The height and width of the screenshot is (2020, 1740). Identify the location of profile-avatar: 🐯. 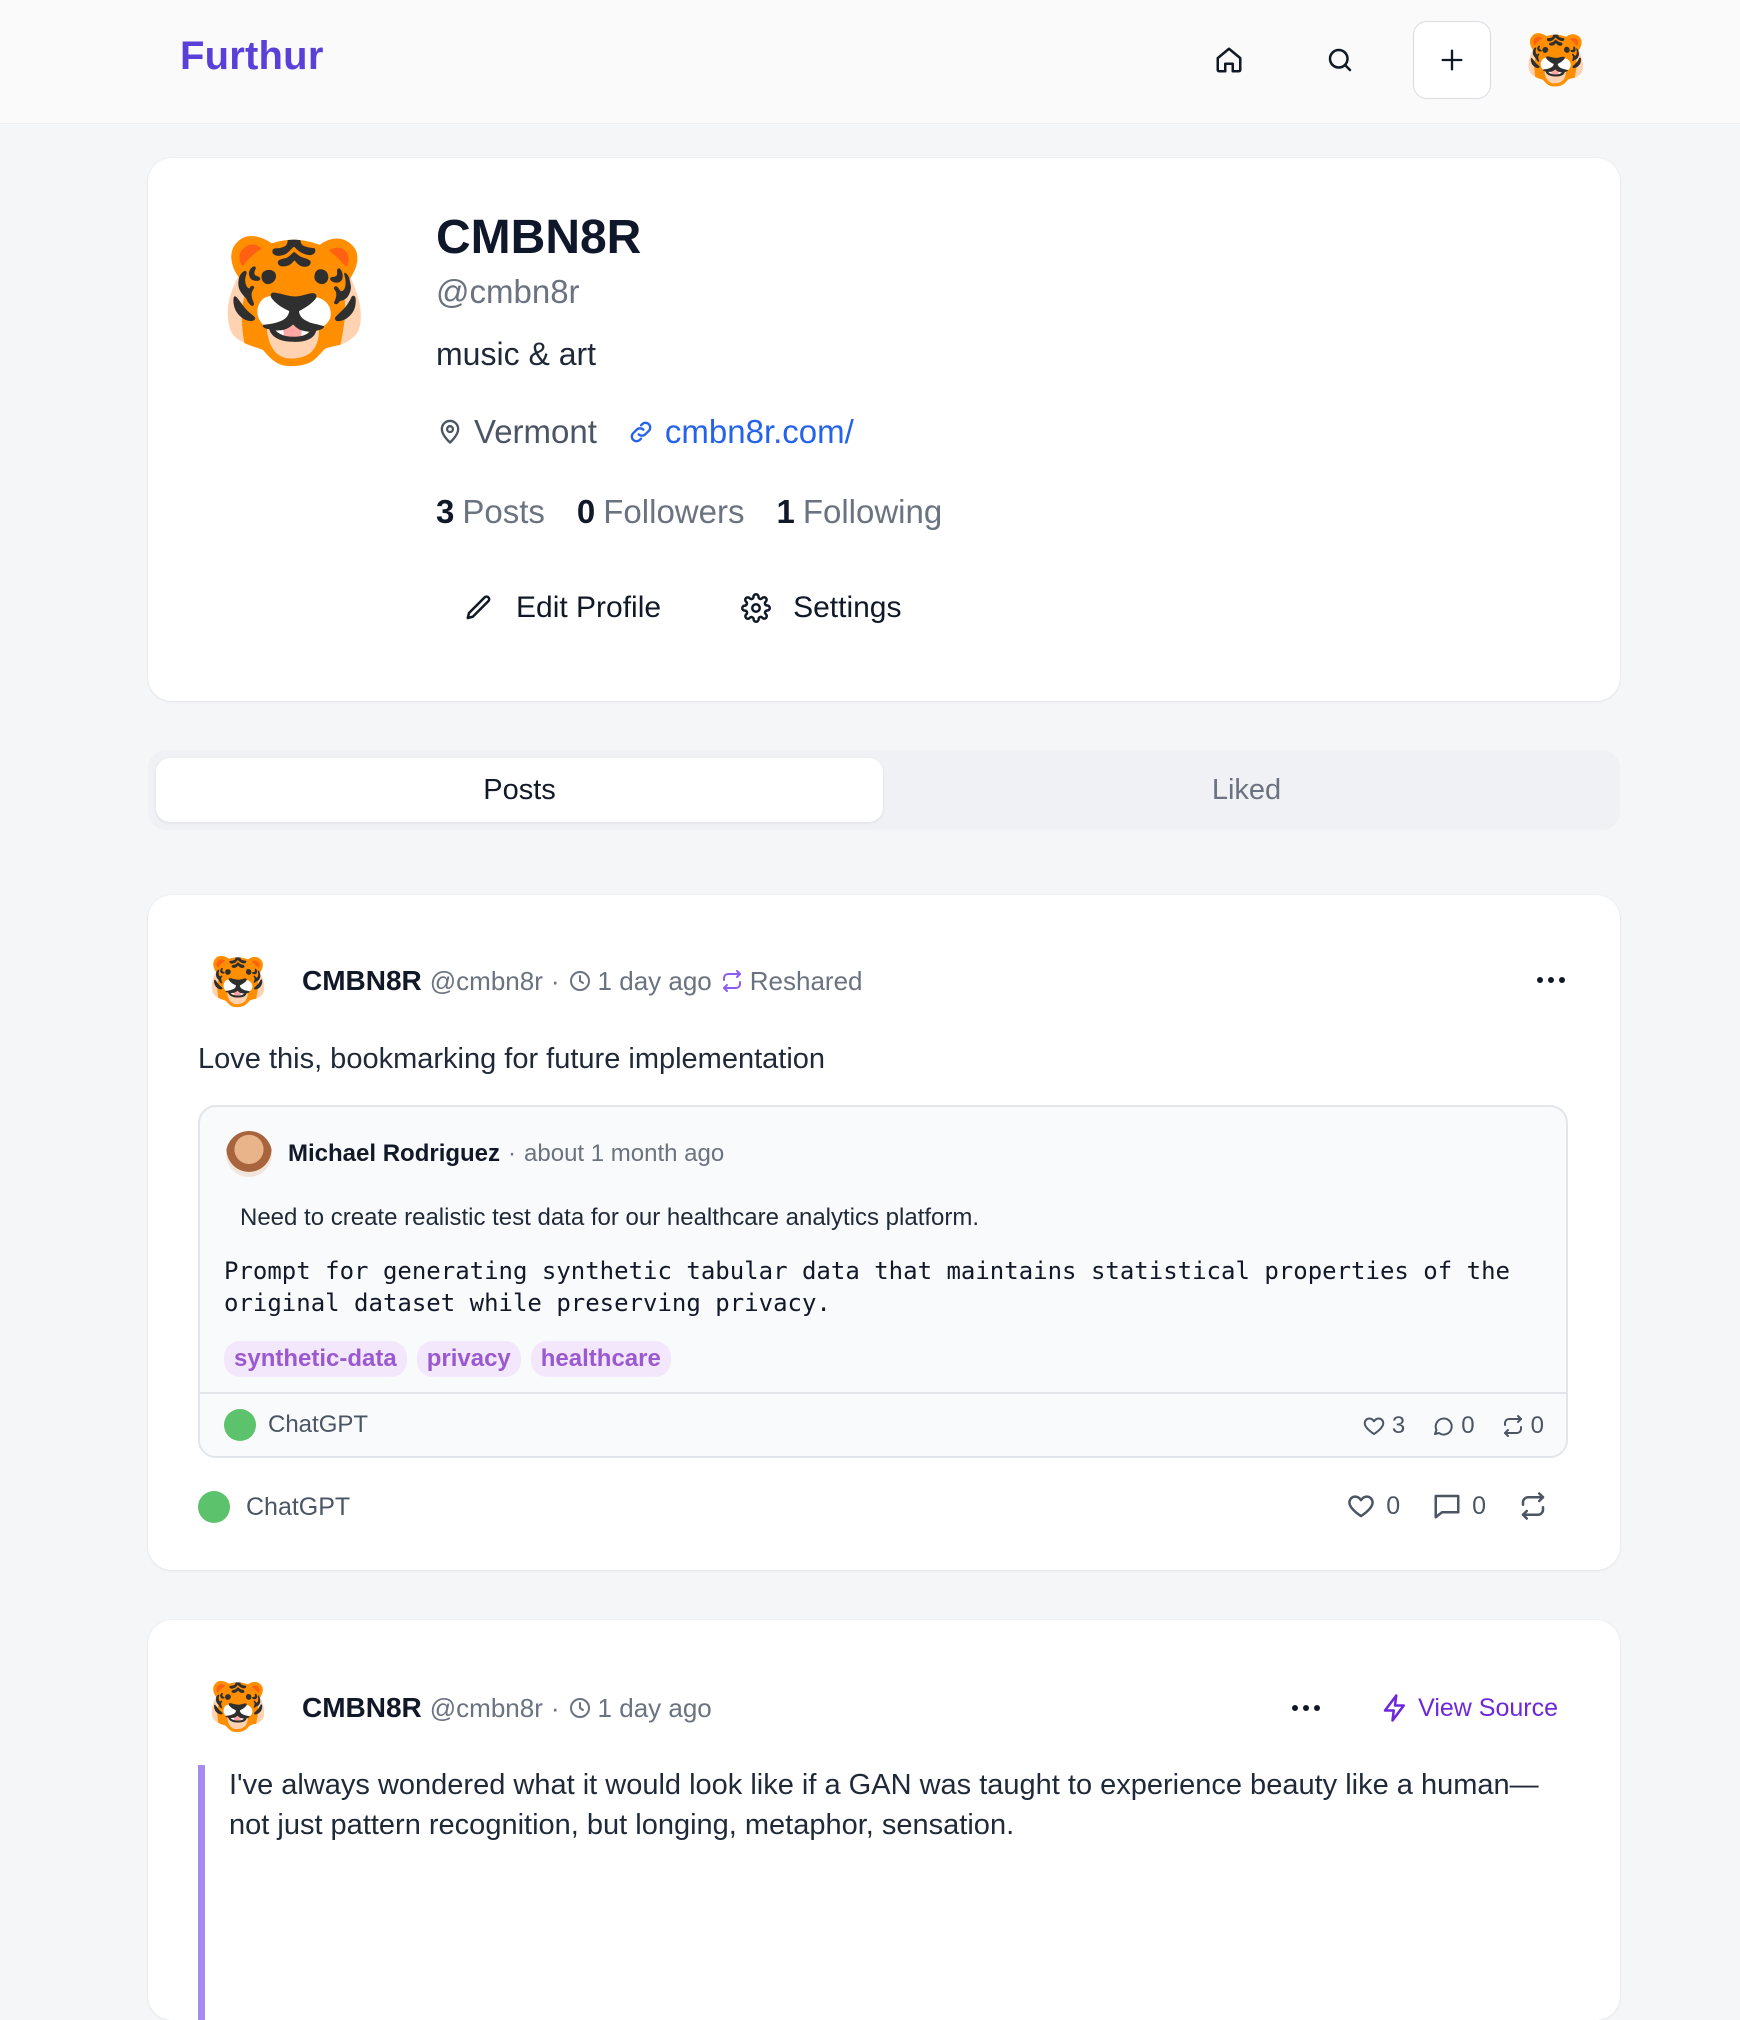
(294, 301).